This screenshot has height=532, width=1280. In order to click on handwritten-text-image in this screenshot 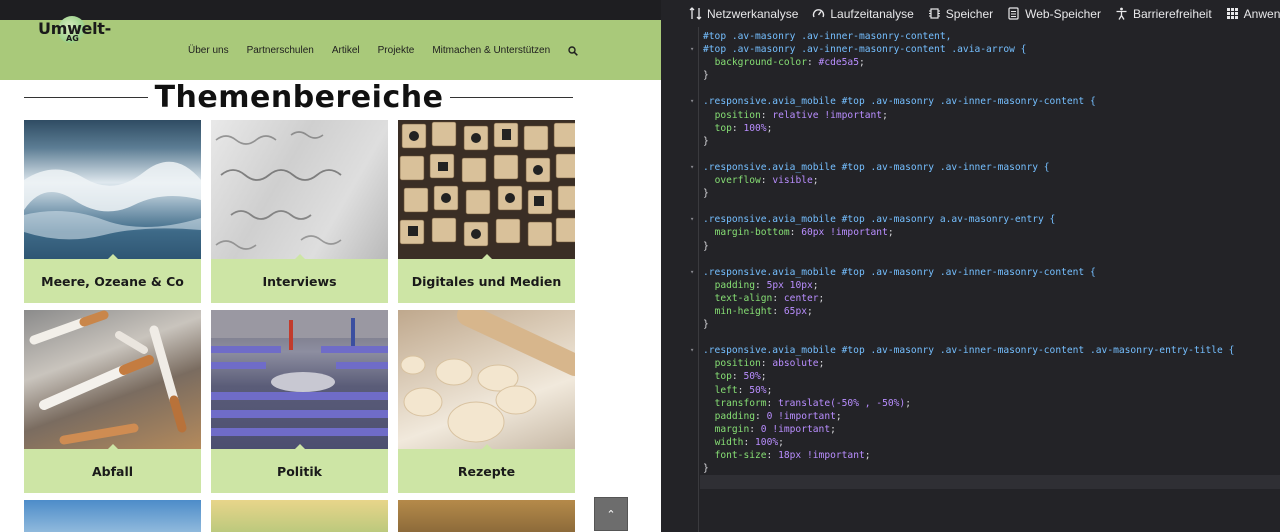, I will do `click(299, 189)`.